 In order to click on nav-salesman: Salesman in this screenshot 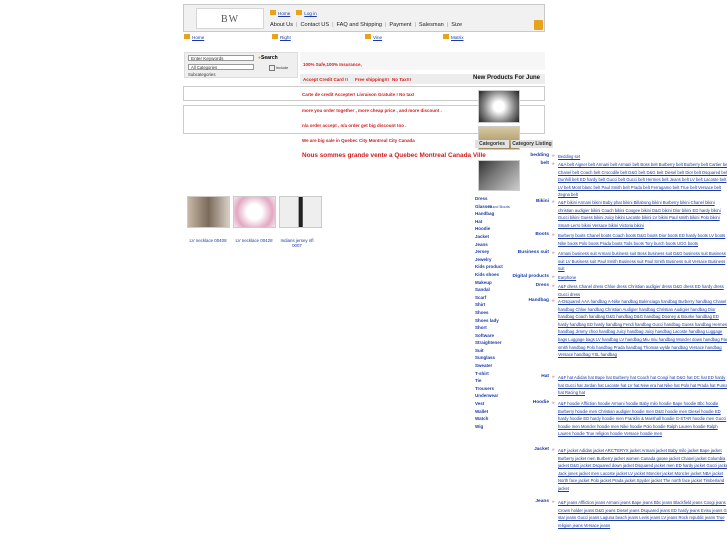, I will do `click(431, 27)`.